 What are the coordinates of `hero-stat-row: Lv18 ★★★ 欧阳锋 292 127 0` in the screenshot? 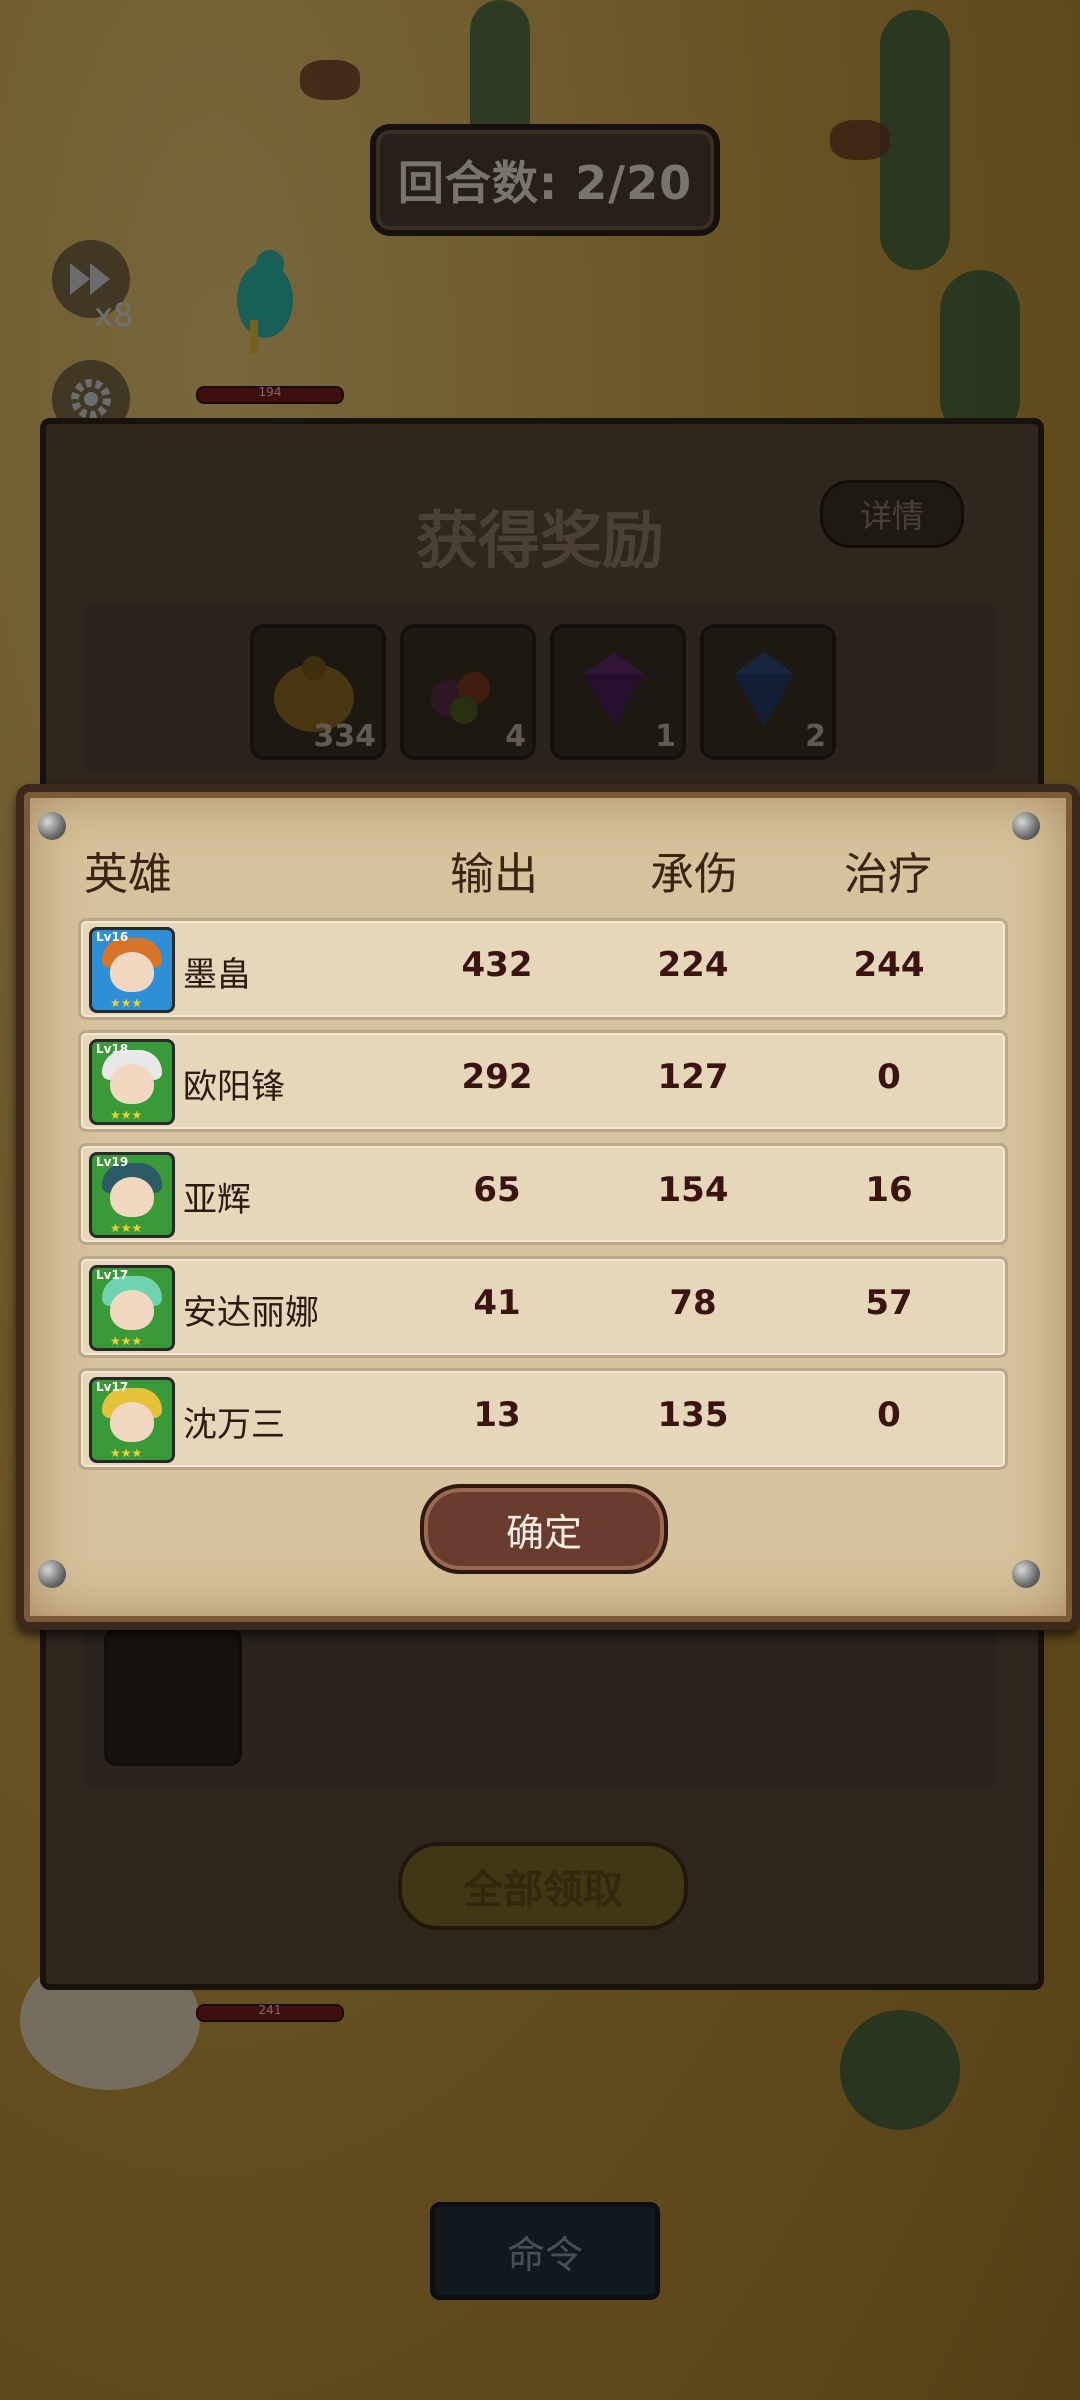 It's located at (543, 1081).